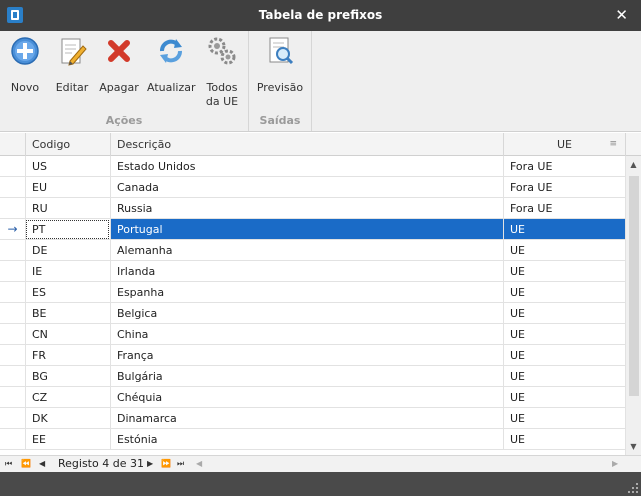 The image size is (641, 496). I want to click on add-circle-icon, so click(25, 51).